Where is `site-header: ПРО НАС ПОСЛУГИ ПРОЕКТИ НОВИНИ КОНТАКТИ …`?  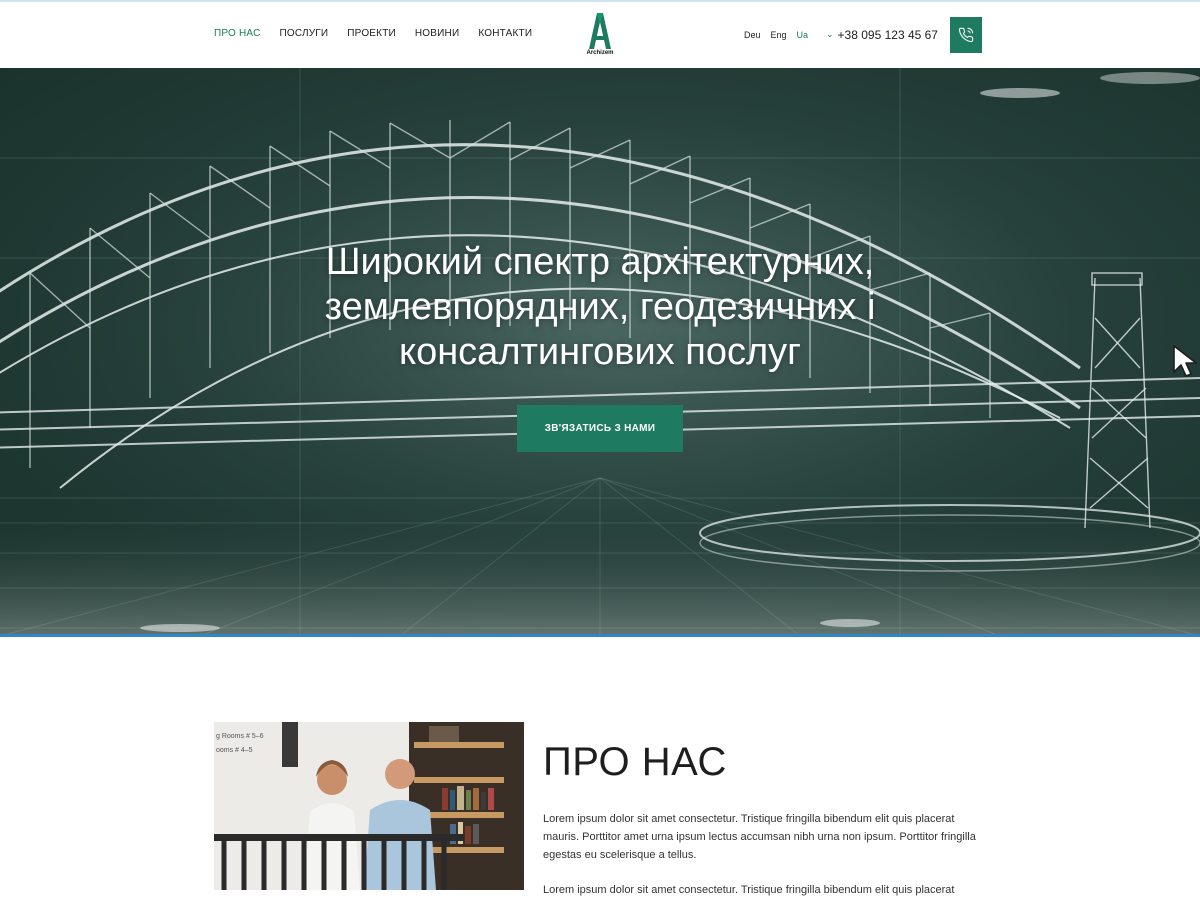
site-header: ПРО НАС ПОСЛУГИ ПРОЕКТИ НОВИНИ КОНТАКТИ … is located at coordinates (600, 34).